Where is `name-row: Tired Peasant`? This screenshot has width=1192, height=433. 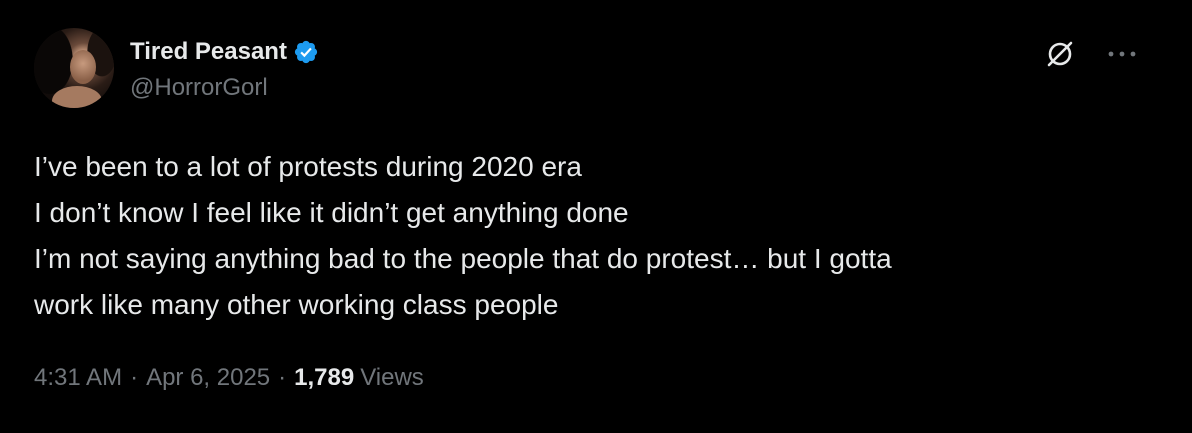
name-row: Tired Peasant is located at coordinates (224, 52).